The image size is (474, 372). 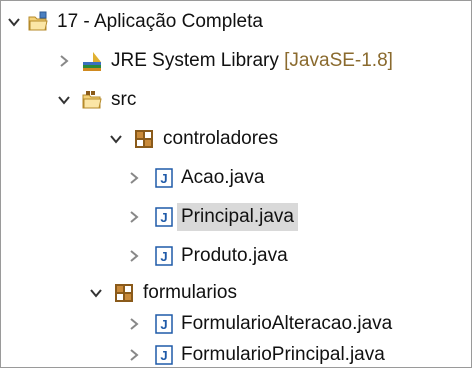 I want to click on jre-version-suffix: [JavaSE-1.8], so click(x=338, y=60).